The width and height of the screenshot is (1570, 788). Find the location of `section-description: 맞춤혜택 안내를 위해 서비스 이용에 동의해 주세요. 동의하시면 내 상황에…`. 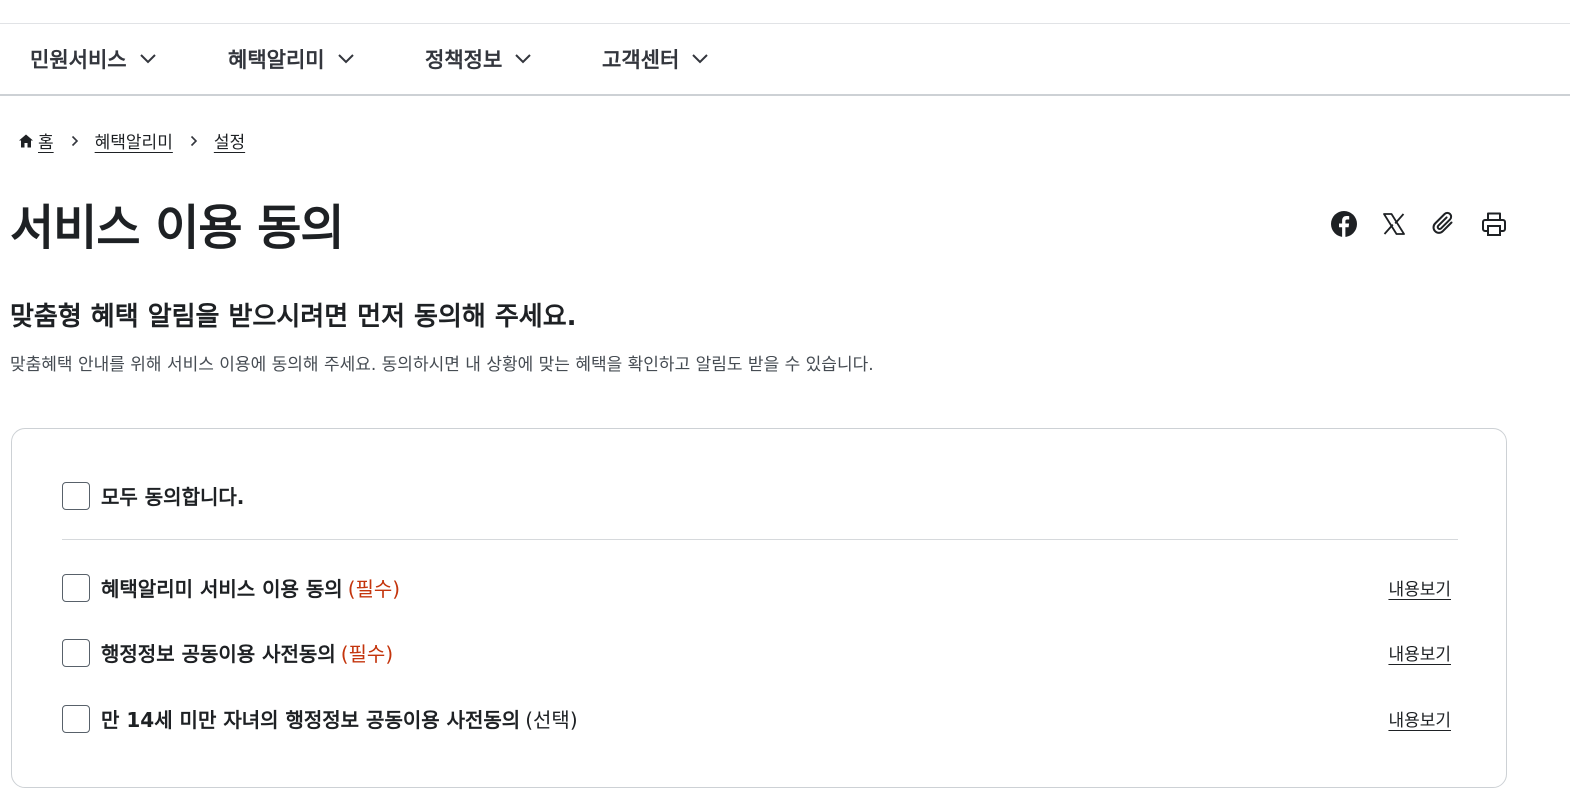

section-description: 맞춤혜택 안내를 위해 서비스 이용에 동의해 주세요. 동의하시면 내 상황에… is located at coordinates (442, 365).